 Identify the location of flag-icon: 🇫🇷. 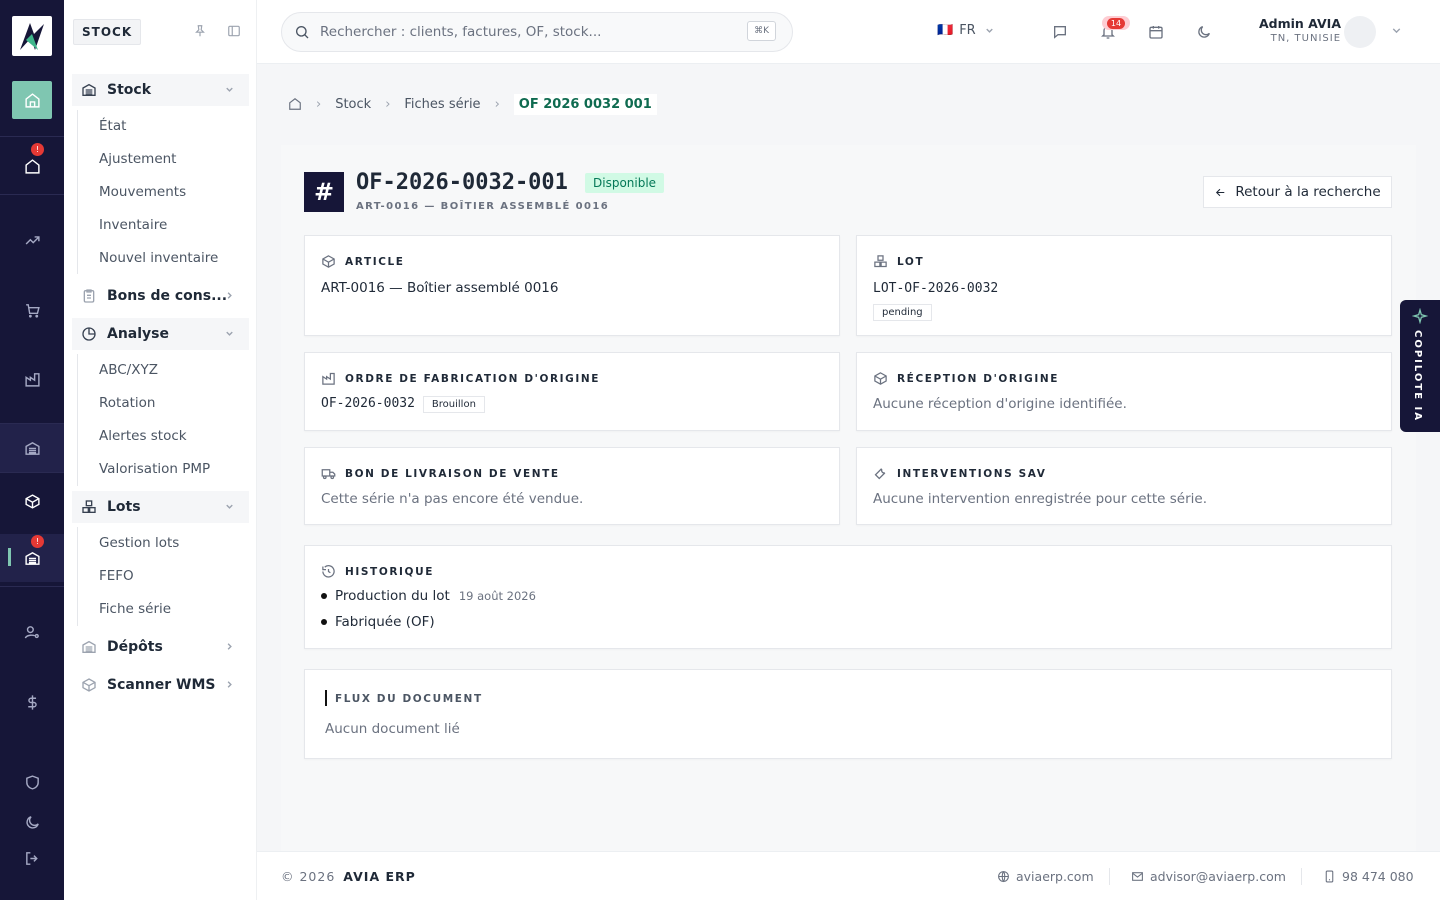
(945, 30).